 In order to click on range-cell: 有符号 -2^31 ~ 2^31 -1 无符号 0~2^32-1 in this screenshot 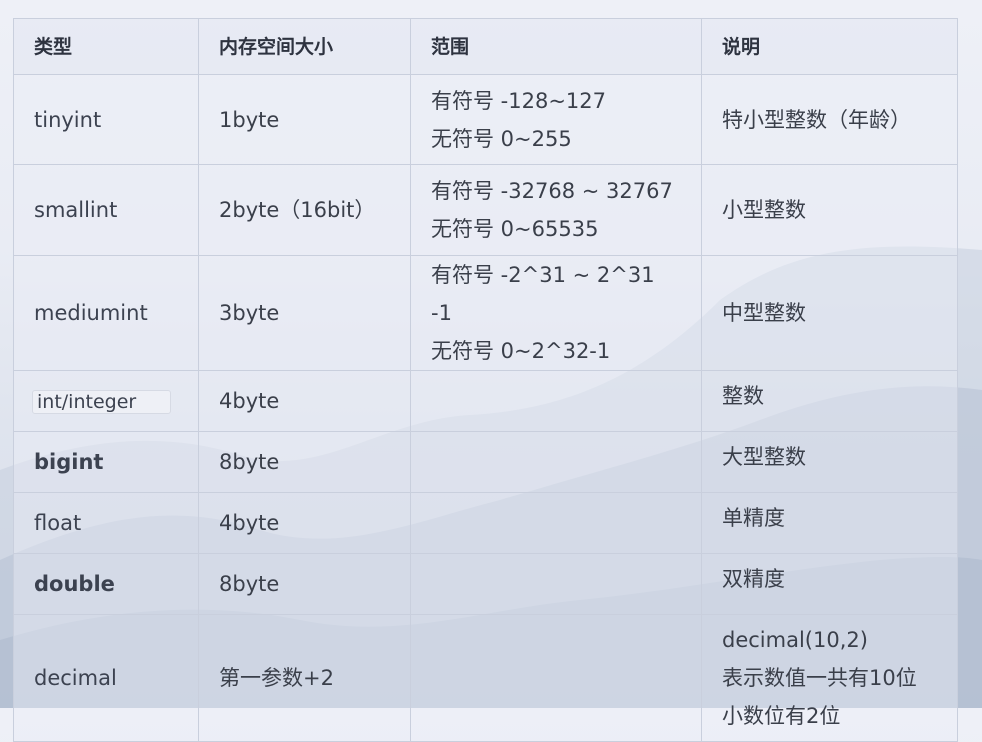, I will do `click(556, 313)`.